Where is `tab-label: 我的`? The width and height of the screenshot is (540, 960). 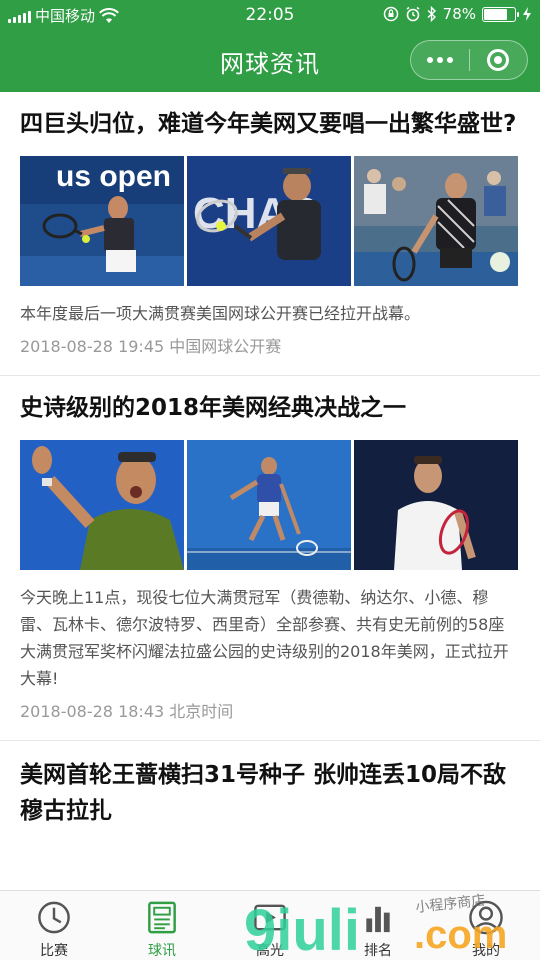
tab-label: 我的 is located at coordinates (486, 951).